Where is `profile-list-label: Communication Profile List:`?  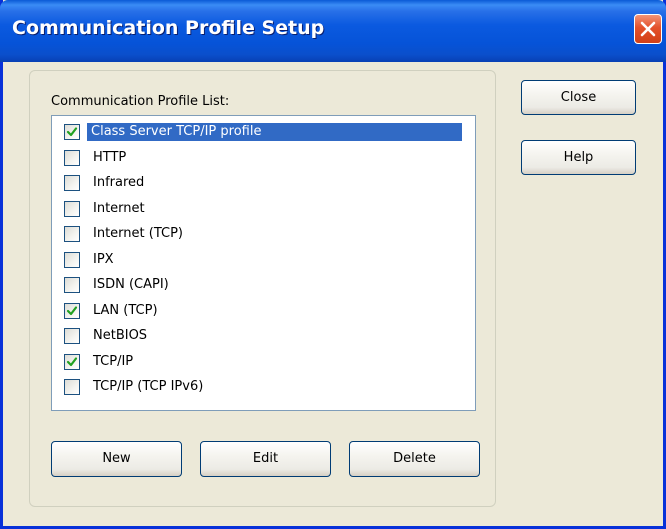 profile-list-label: Communication Profile List: is located at coordinates (140, 101).